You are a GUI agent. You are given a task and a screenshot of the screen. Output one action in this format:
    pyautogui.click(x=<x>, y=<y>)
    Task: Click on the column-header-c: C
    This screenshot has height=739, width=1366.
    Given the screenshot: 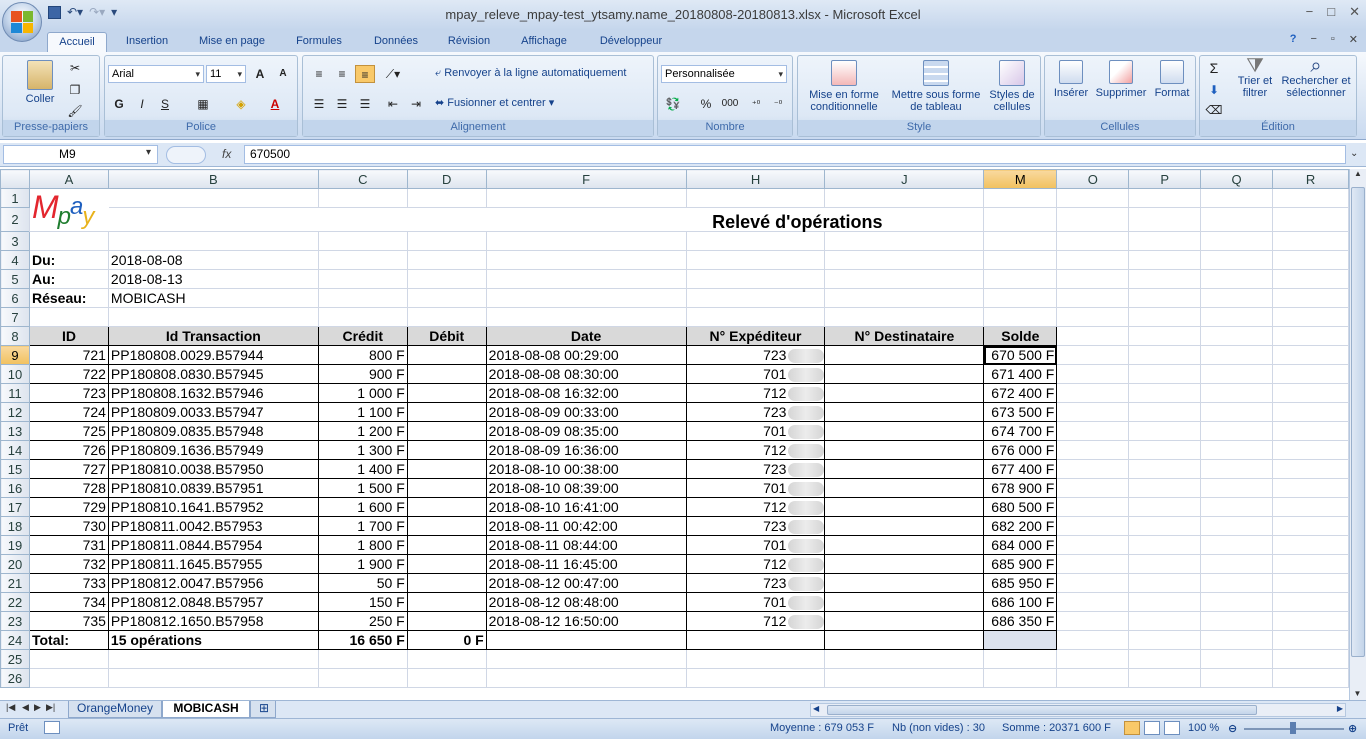 What is the action you would take?
    pyautogui.click(x=362, y=179)
    